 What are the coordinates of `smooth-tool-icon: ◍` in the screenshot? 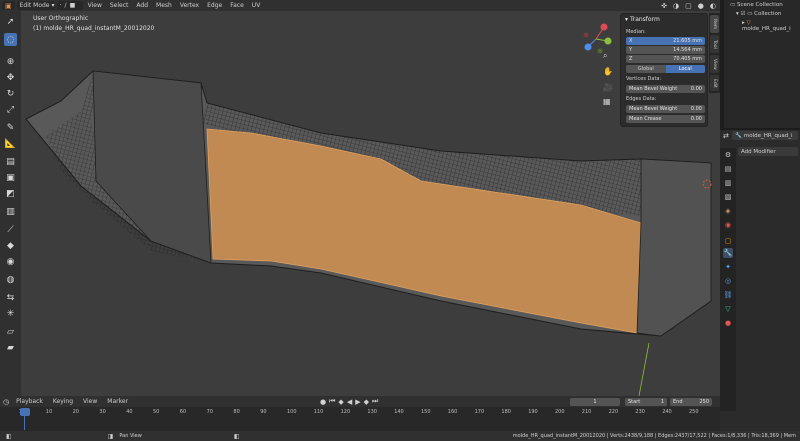 It's located at (10, 279).